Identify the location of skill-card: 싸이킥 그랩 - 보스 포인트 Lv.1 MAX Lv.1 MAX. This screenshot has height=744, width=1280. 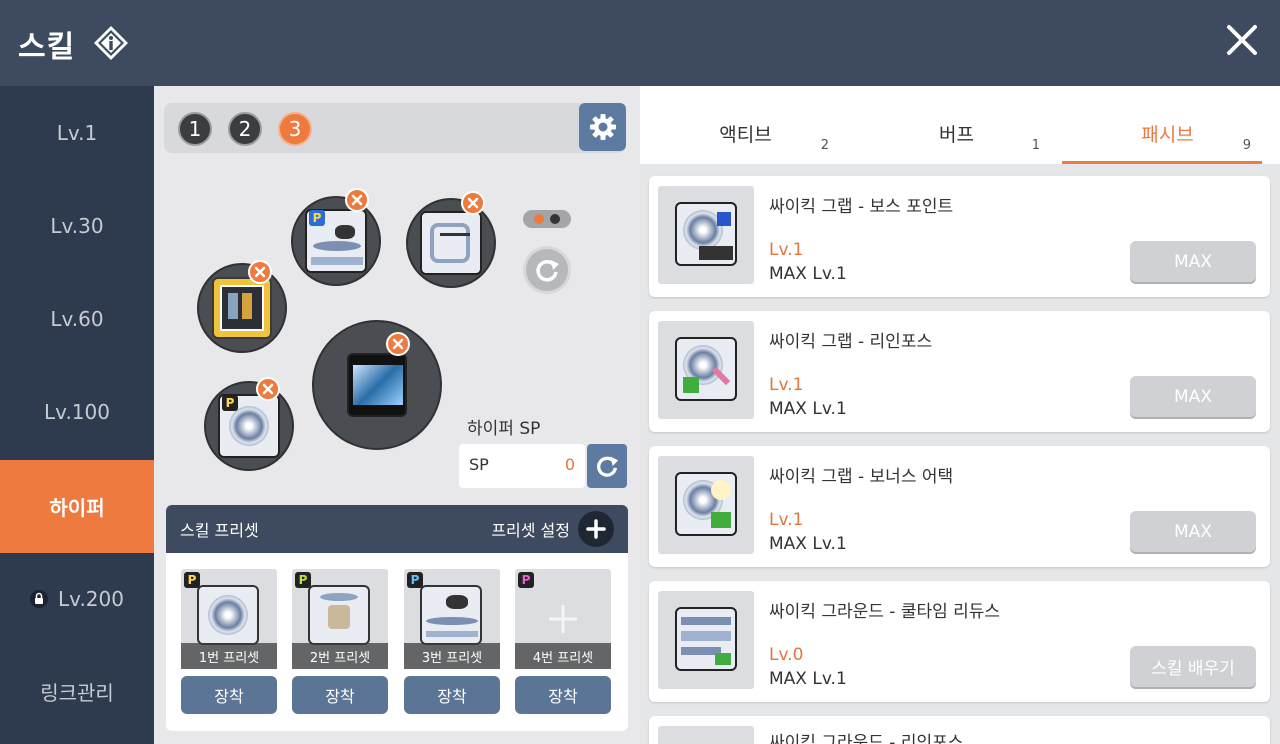
(959, 236).